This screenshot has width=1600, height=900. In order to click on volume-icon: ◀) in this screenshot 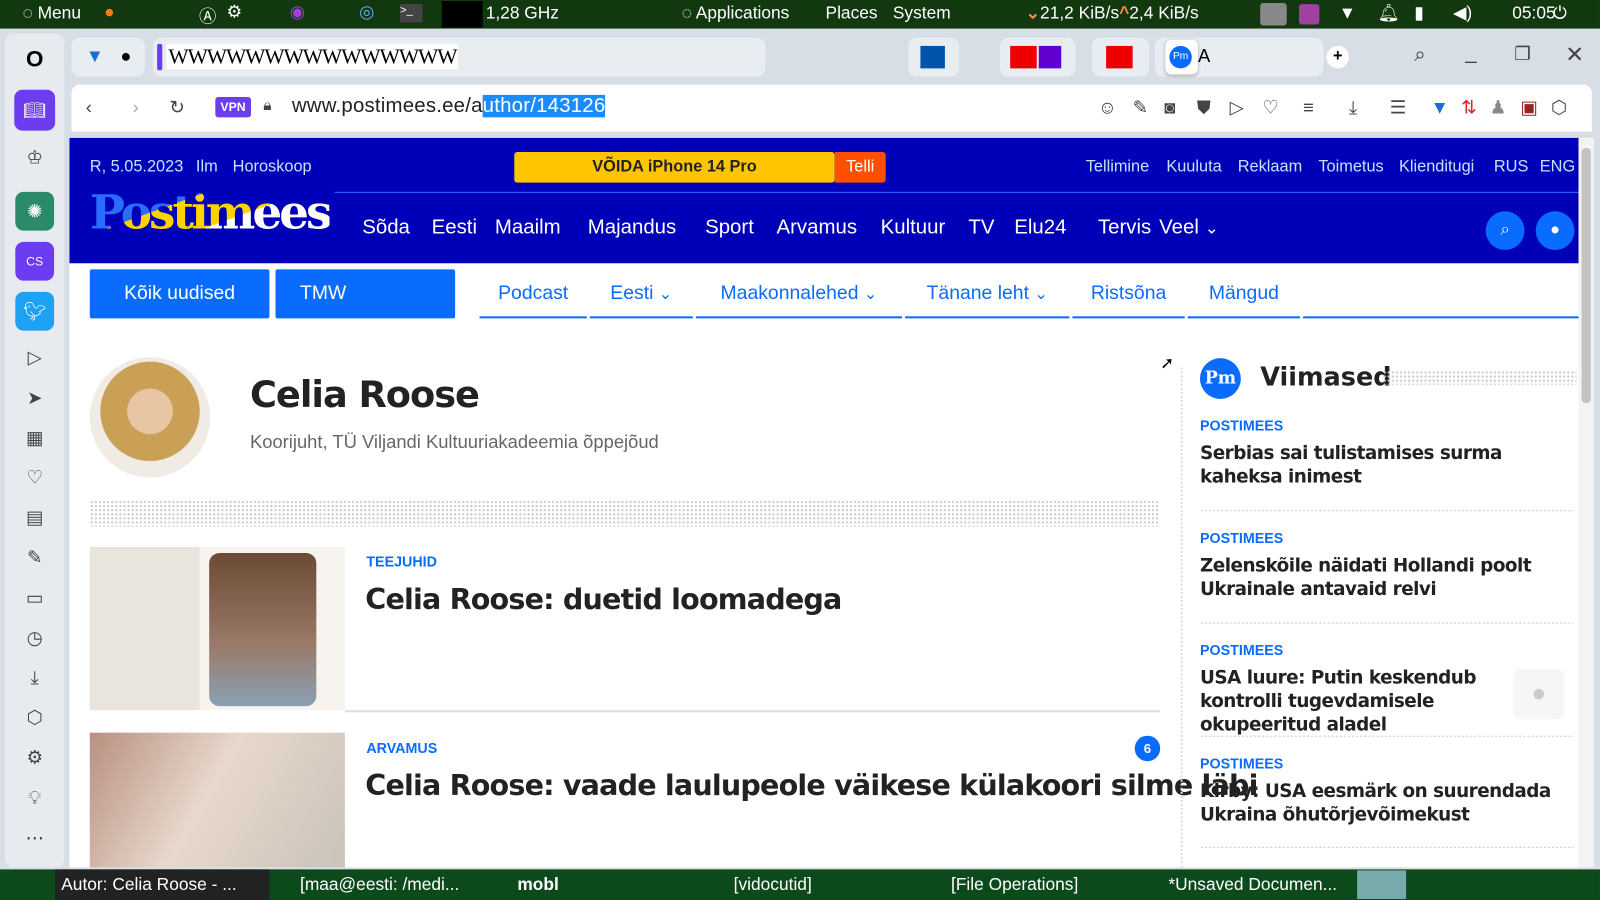, I will do `click(1462, 13)`.